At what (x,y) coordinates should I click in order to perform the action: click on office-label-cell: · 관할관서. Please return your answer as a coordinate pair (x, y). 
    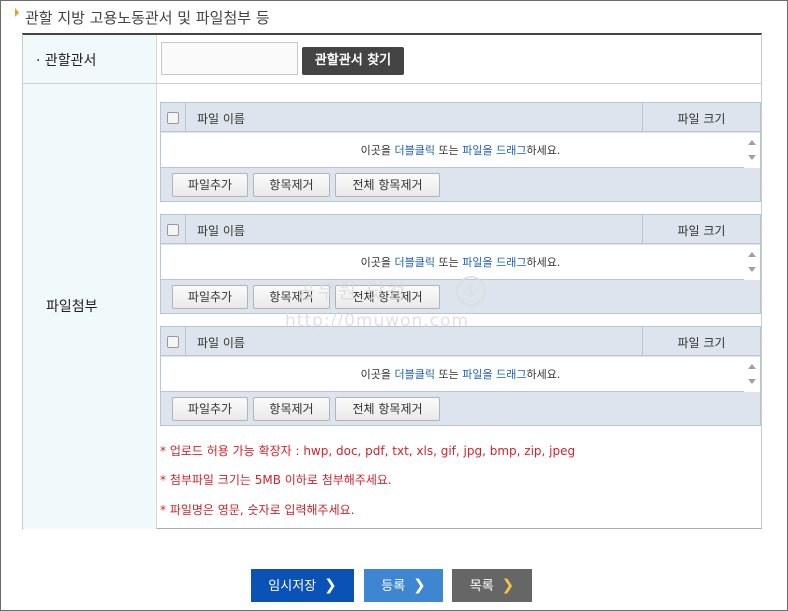
    Looking at the image, I should click on (90, 59).